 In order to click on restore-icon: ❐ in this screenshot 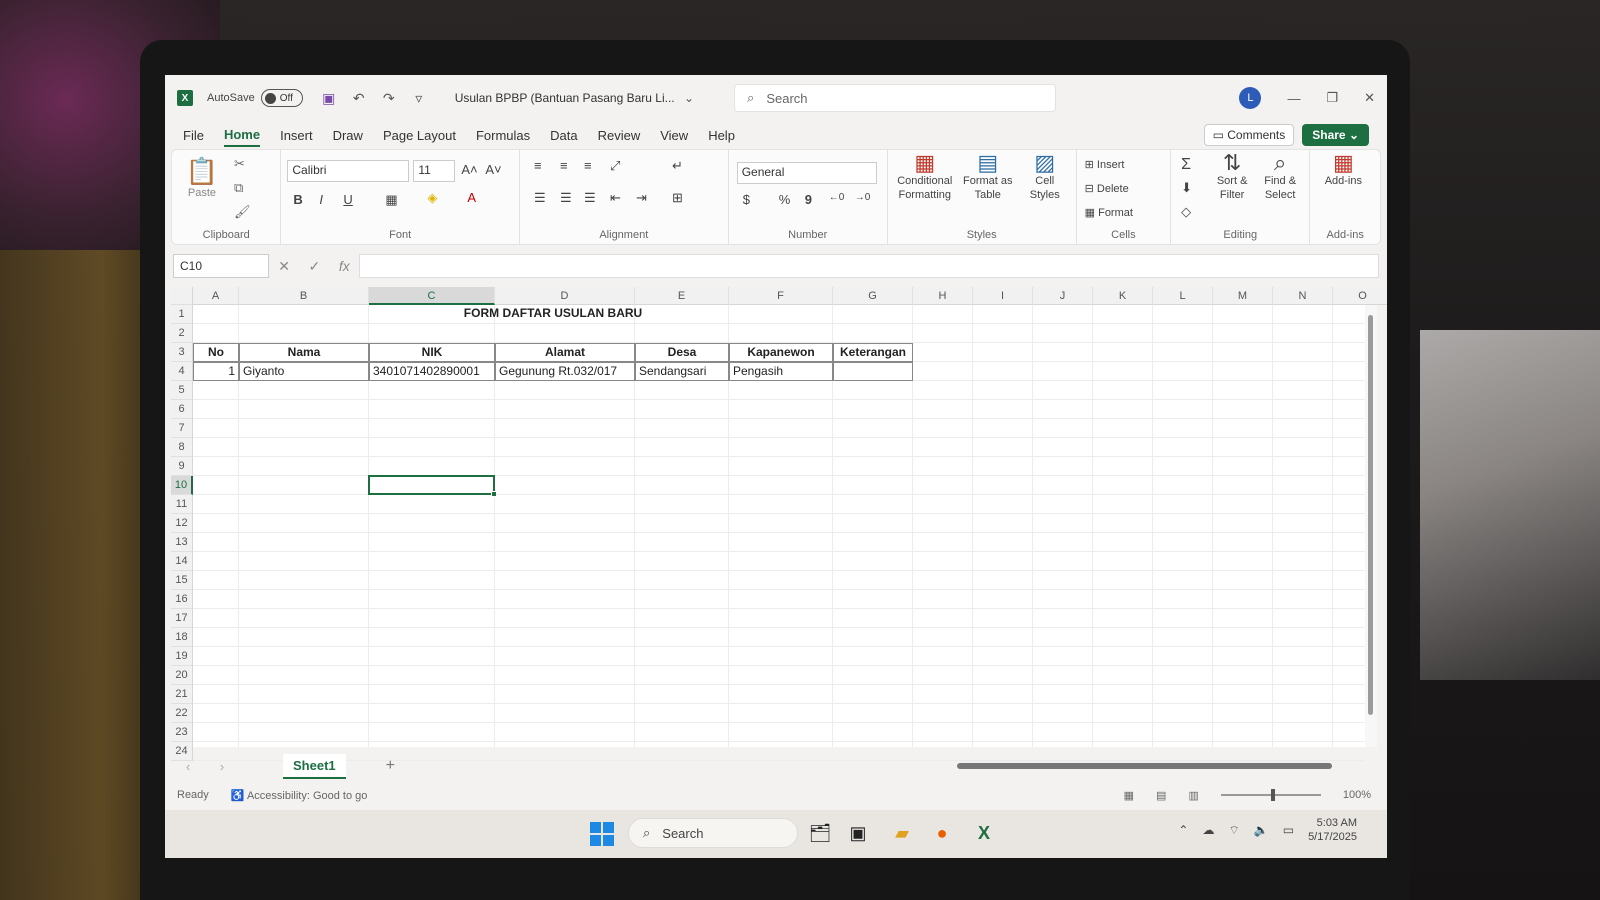, I will do `click(1332, 98)`.